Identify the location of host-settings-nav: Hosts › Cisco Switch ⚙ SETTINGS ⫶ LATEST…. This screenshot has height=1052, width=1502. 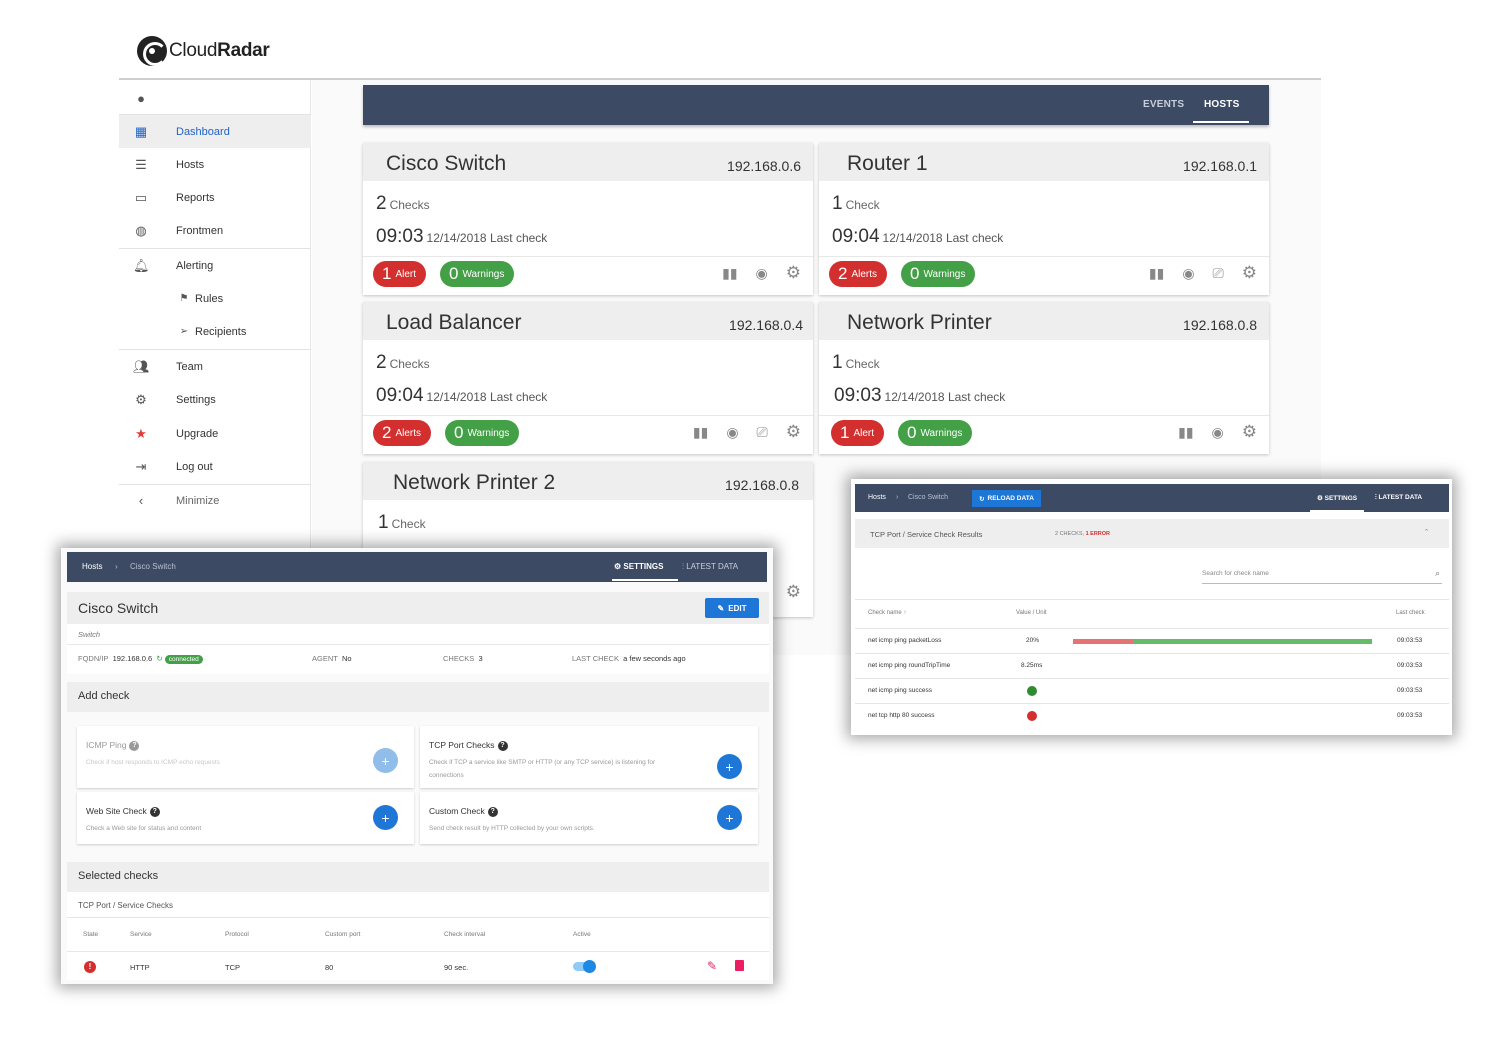
(417, 567).